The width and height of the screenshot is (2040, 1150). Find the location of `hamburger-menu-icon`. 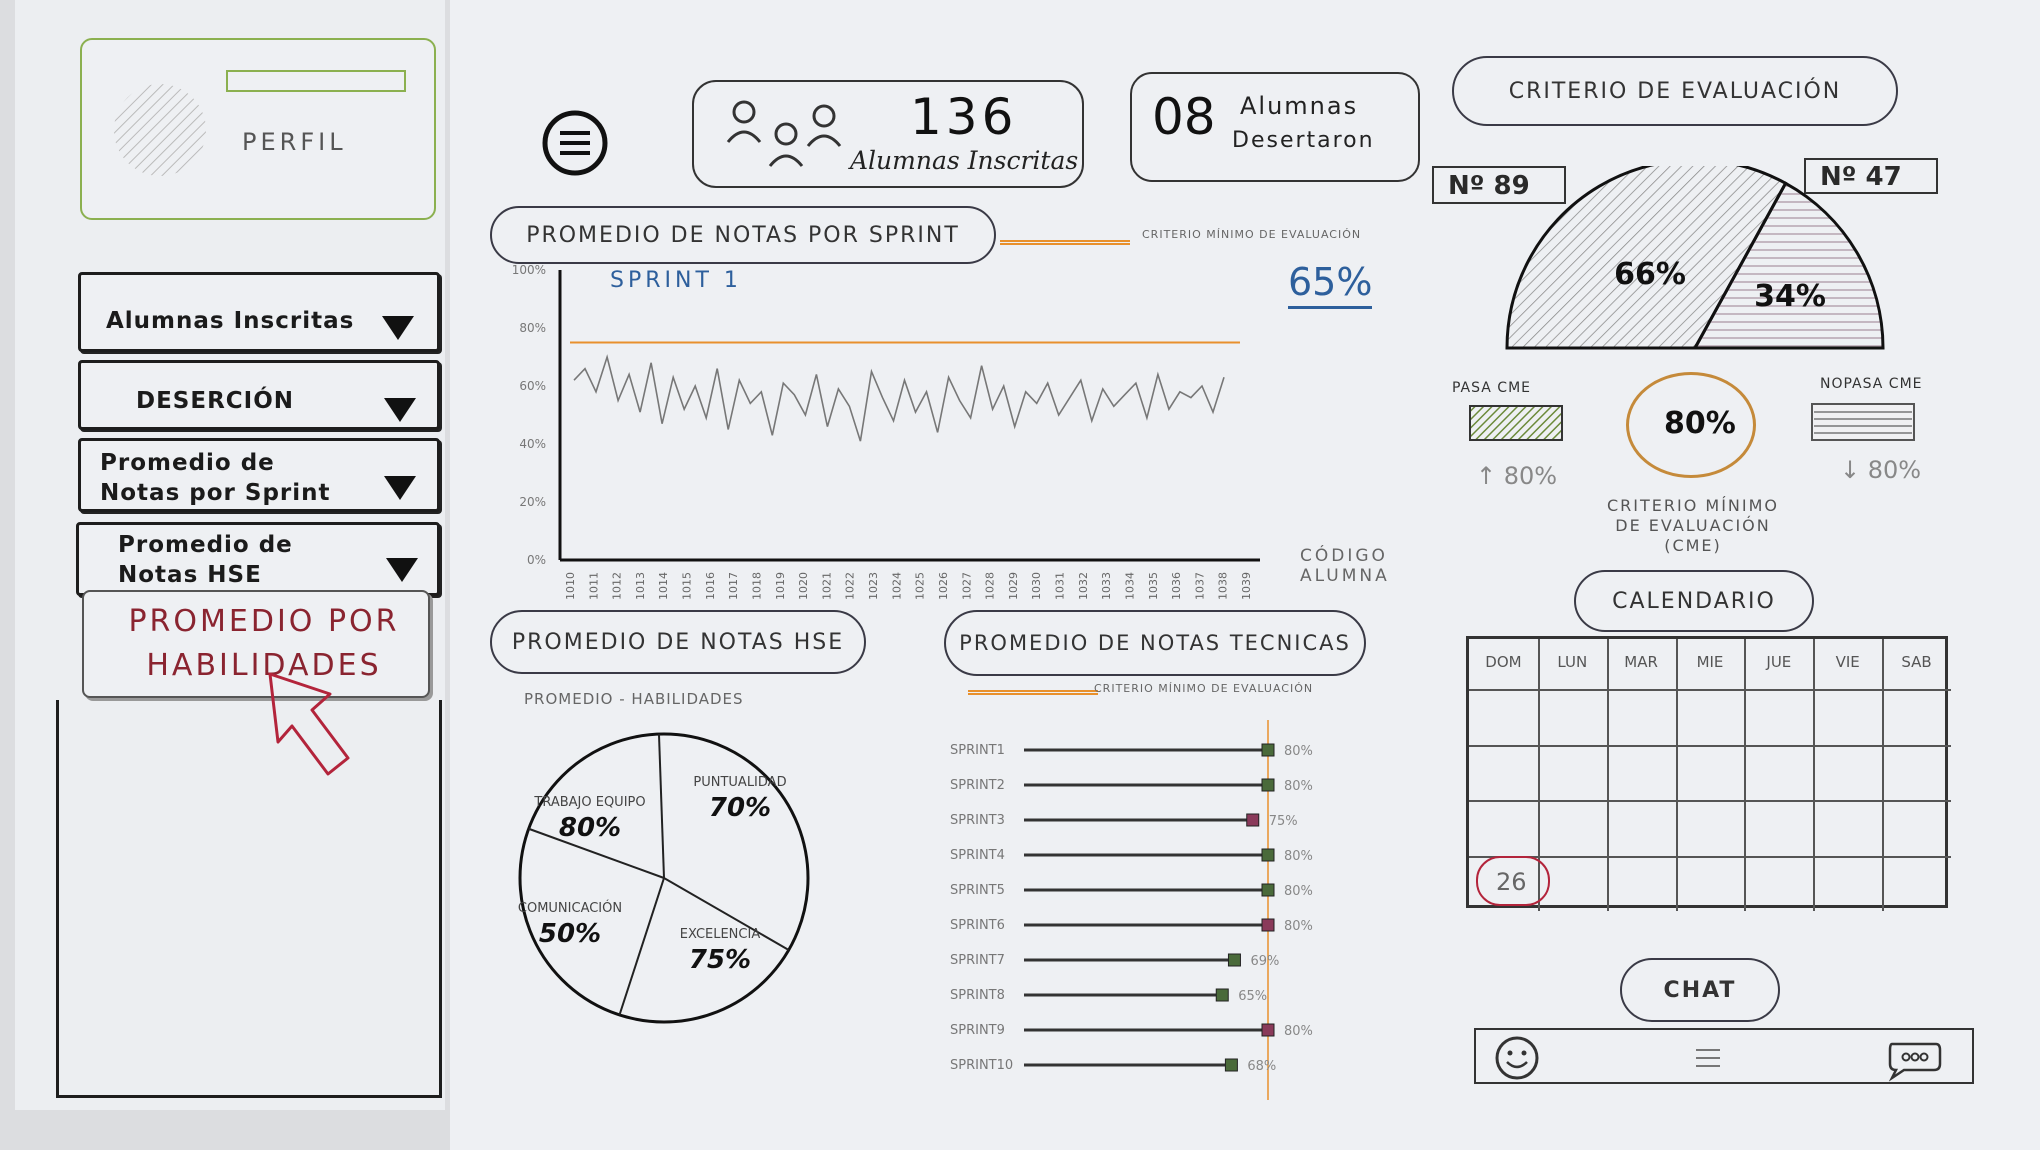

hamburger-menu-icon is located at coordinates (575, 143).